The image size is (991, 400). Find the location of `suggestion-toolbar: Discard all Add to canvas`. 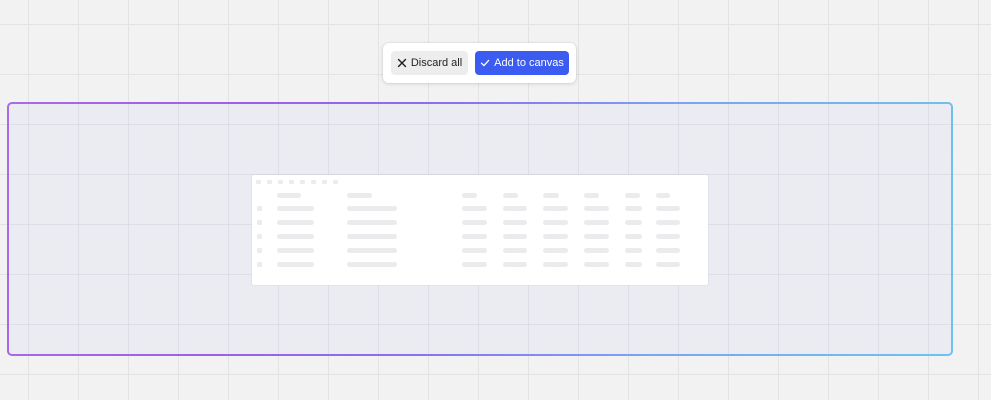

suggestion-toolbar: Discard all Add to canvas is located at coordinates (479, 63).